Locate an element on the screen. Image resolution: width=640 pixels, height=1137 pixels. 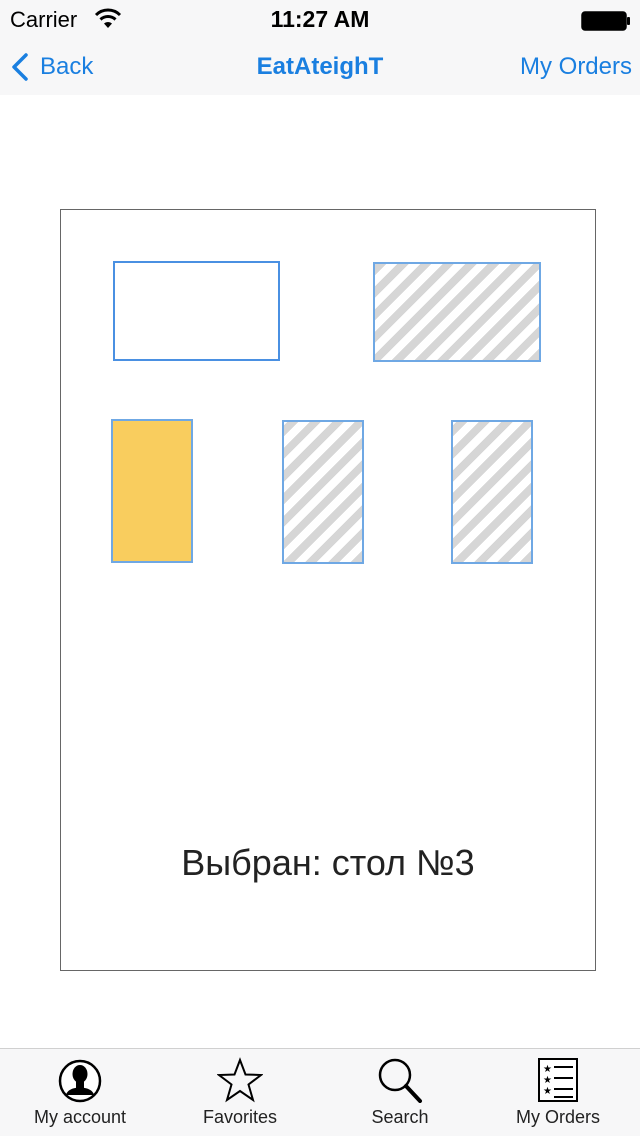
tab-favorites: Favorites is located at coordinates (240, 1093).